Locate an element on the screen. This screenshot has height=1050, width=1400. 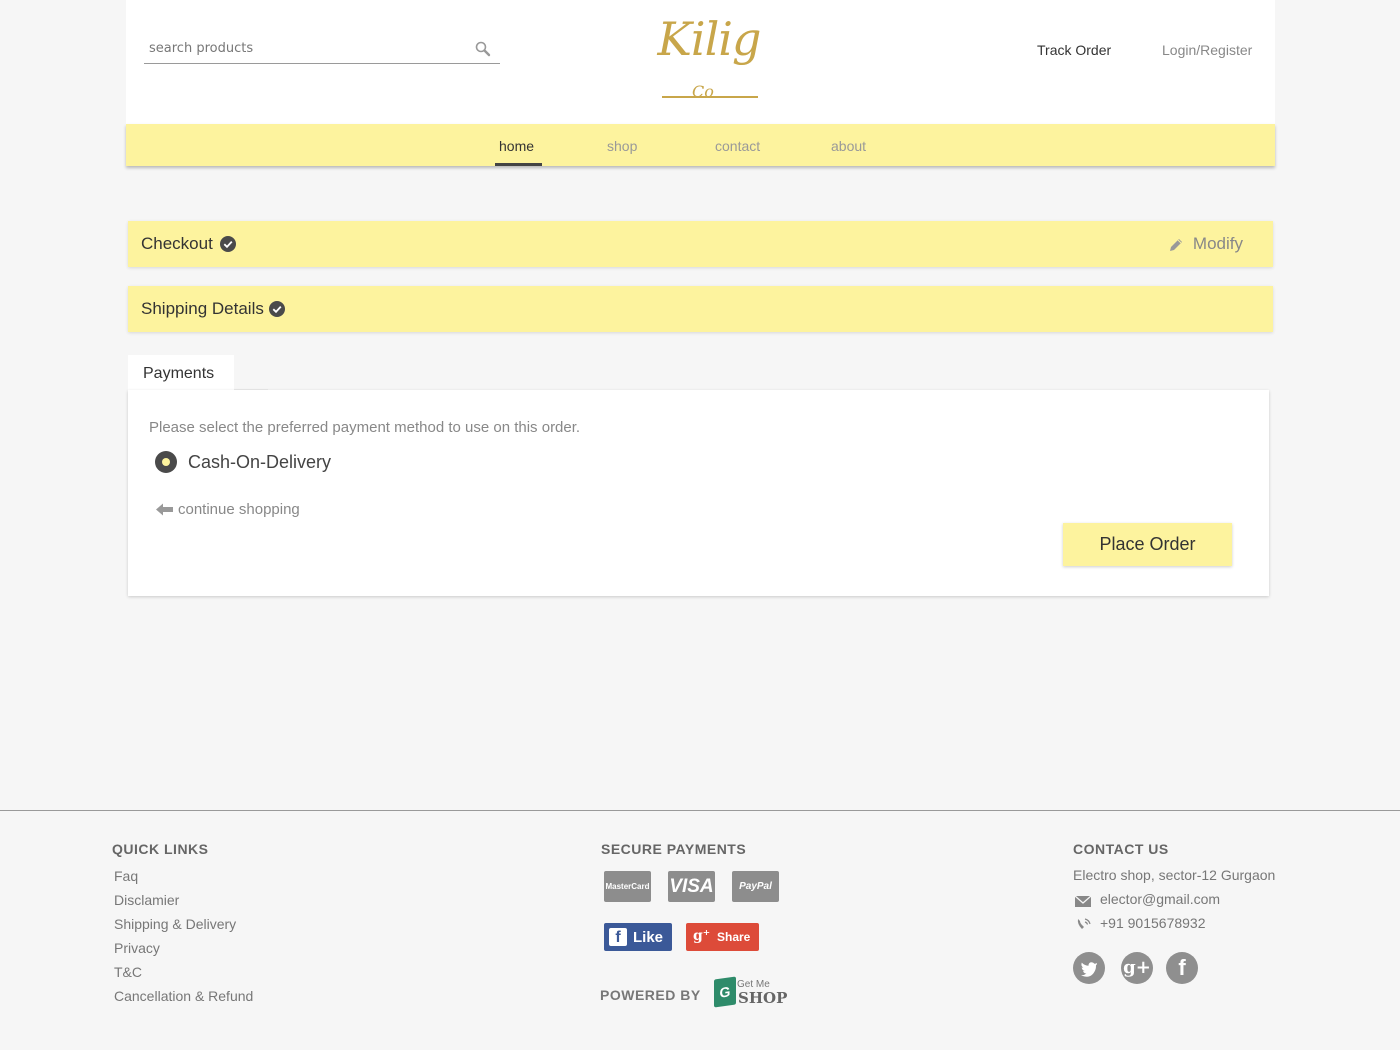
modify-button: Modify is located at coordinates (1218, 244).